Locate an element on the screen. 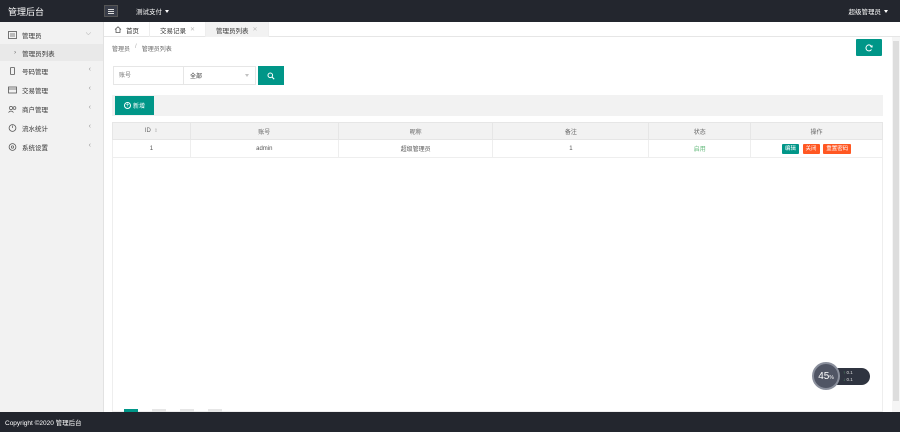  cell-account: admin is located at coordinates (264, 148).